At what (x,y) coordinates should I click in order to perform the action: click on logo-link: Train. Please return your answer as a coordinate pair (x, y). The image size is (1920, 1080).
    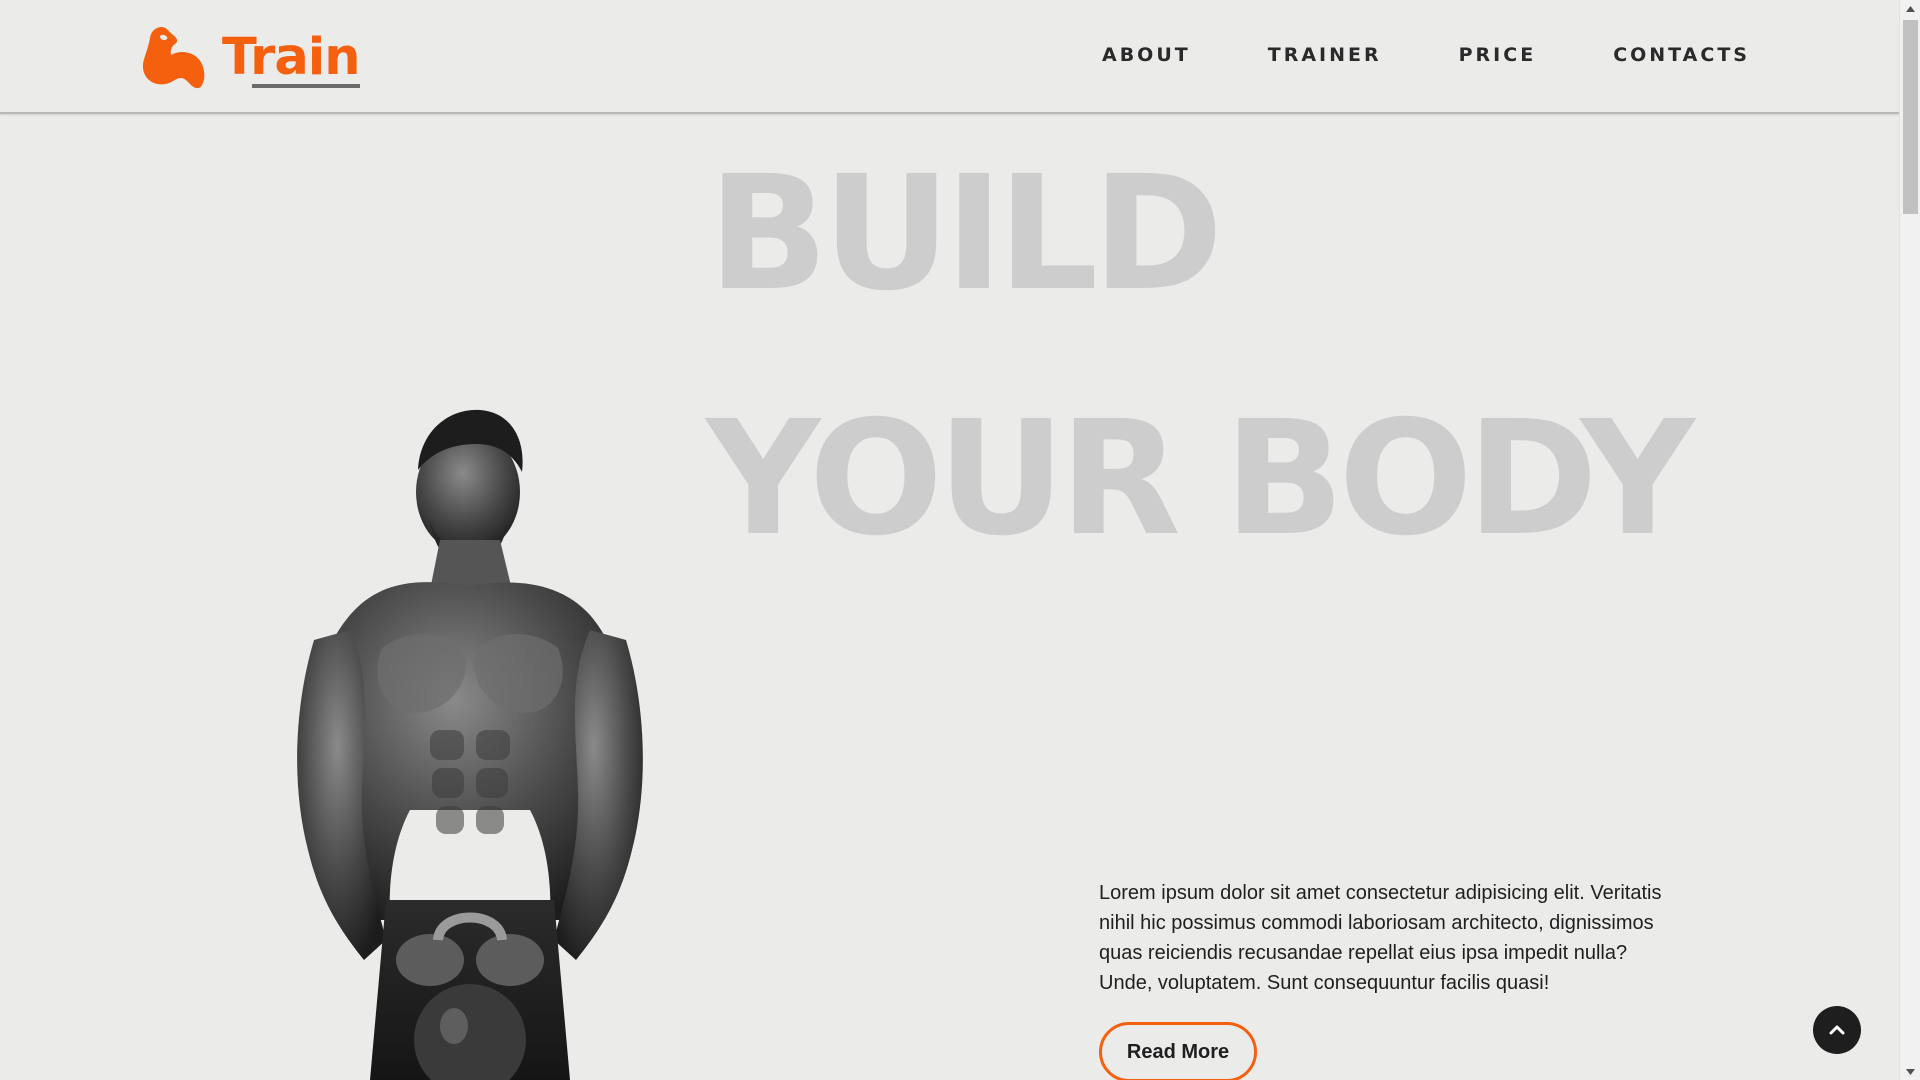
    Looking at the image, I should click on (250, 57).